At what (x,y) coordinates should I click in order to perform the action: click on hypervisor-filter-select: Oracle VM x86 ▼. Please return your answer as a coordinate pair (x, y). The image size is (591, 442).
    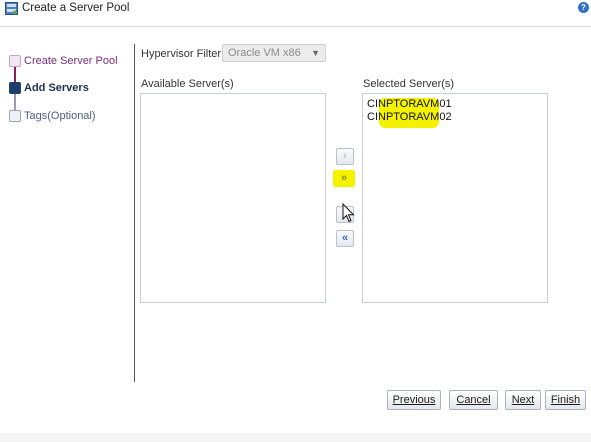
    Looking at the image, I should click on (274, 53).